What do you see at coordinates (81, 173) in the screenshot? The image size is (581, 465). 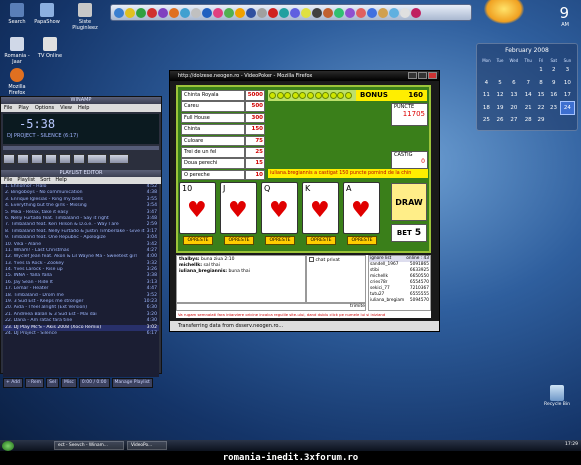 I see `playlist-title: PLAYLIST EDITOR` at bounding box center [81, 173].